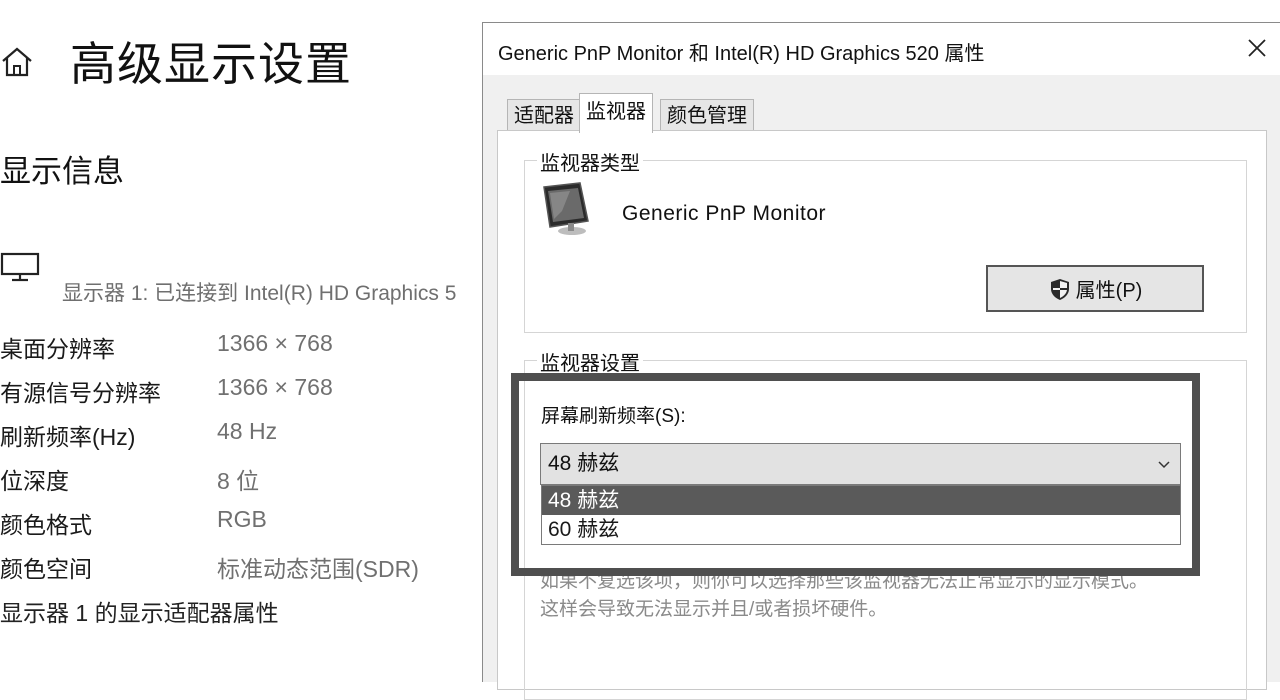  I want to click on tab-monitor: 监视器, so click(616, 113).